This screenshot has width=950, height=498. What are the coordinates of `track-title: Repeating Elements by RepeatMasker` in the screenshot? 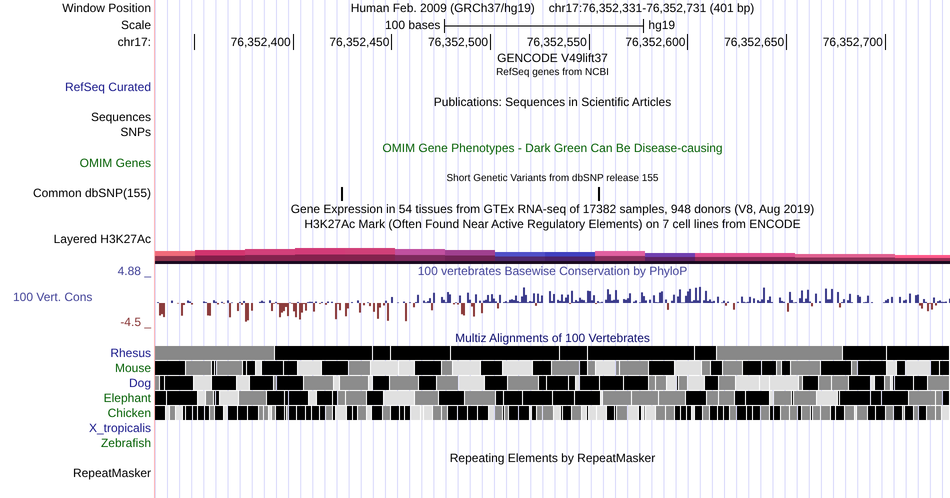 It's located at (553, 458).